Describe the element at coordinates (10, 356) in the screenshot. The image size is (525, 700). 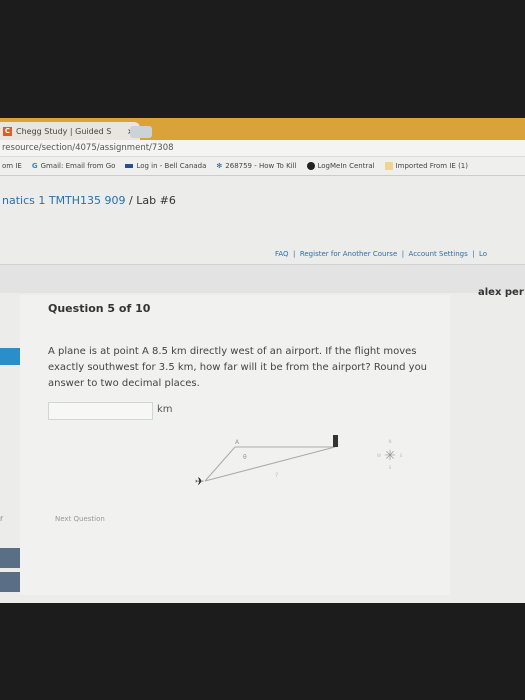
I see `sidebar-active-marker` at that location.